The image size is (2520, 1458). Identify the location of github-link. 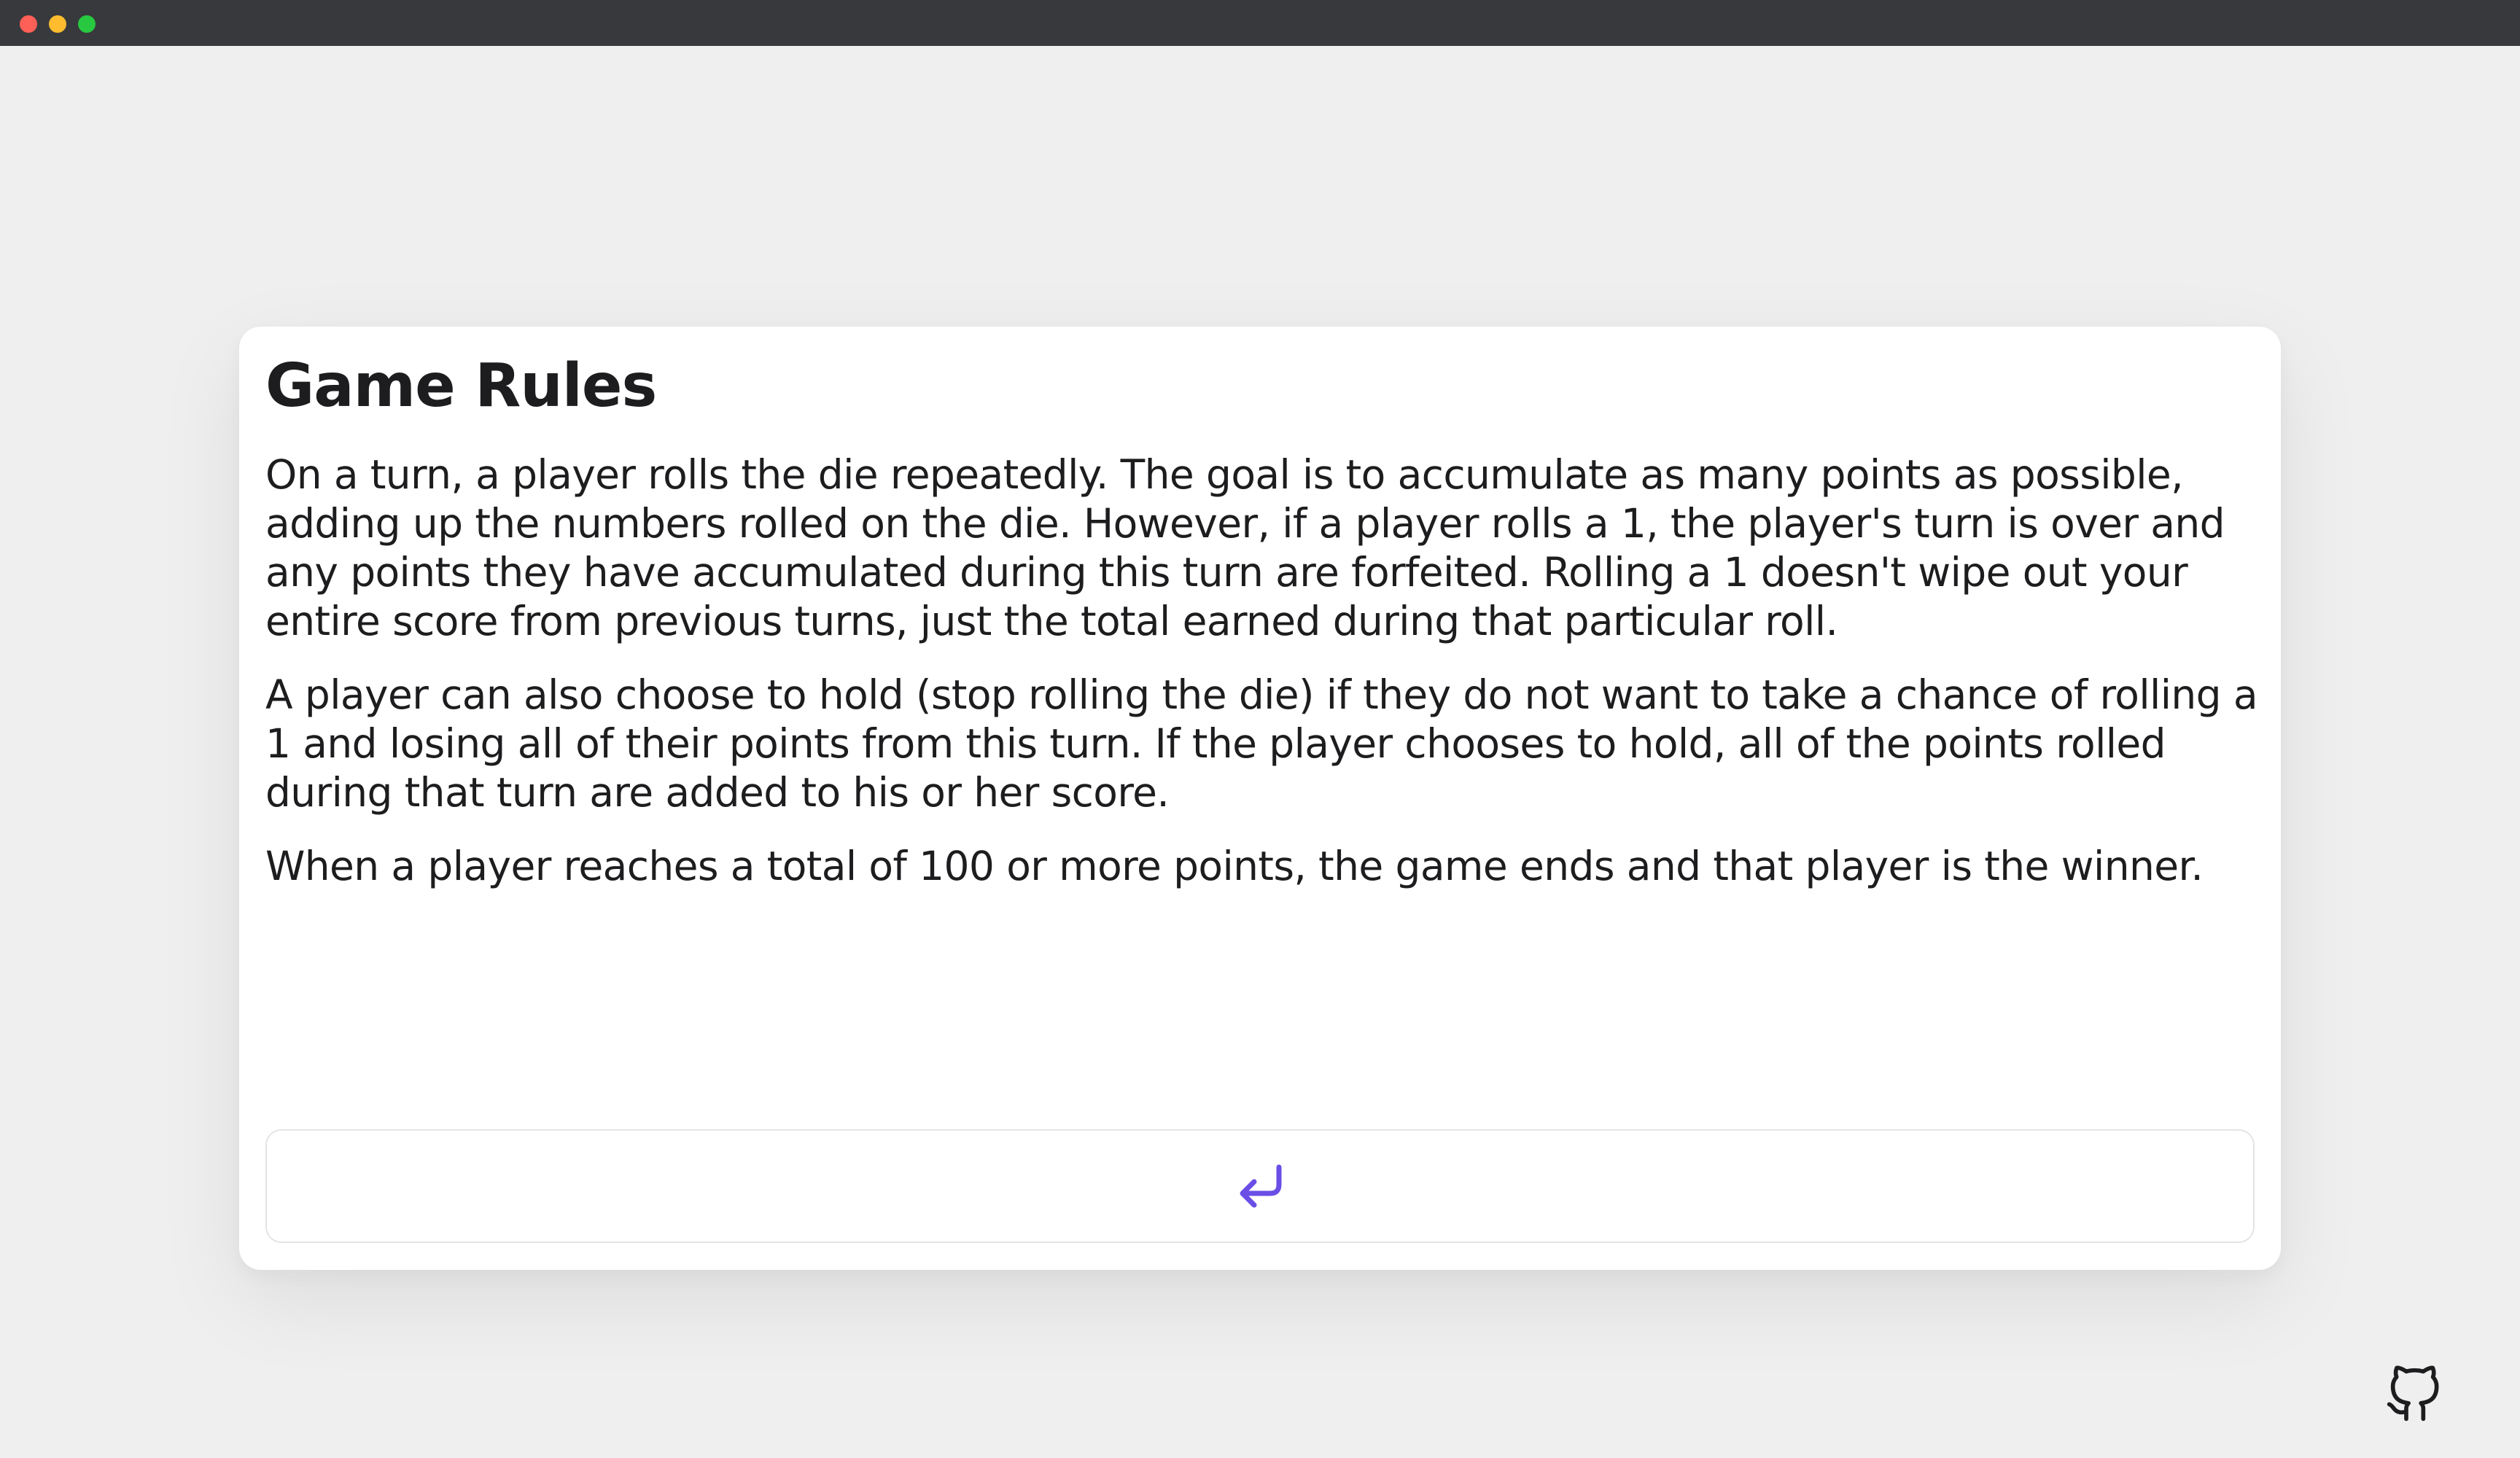
(2413, 1394).